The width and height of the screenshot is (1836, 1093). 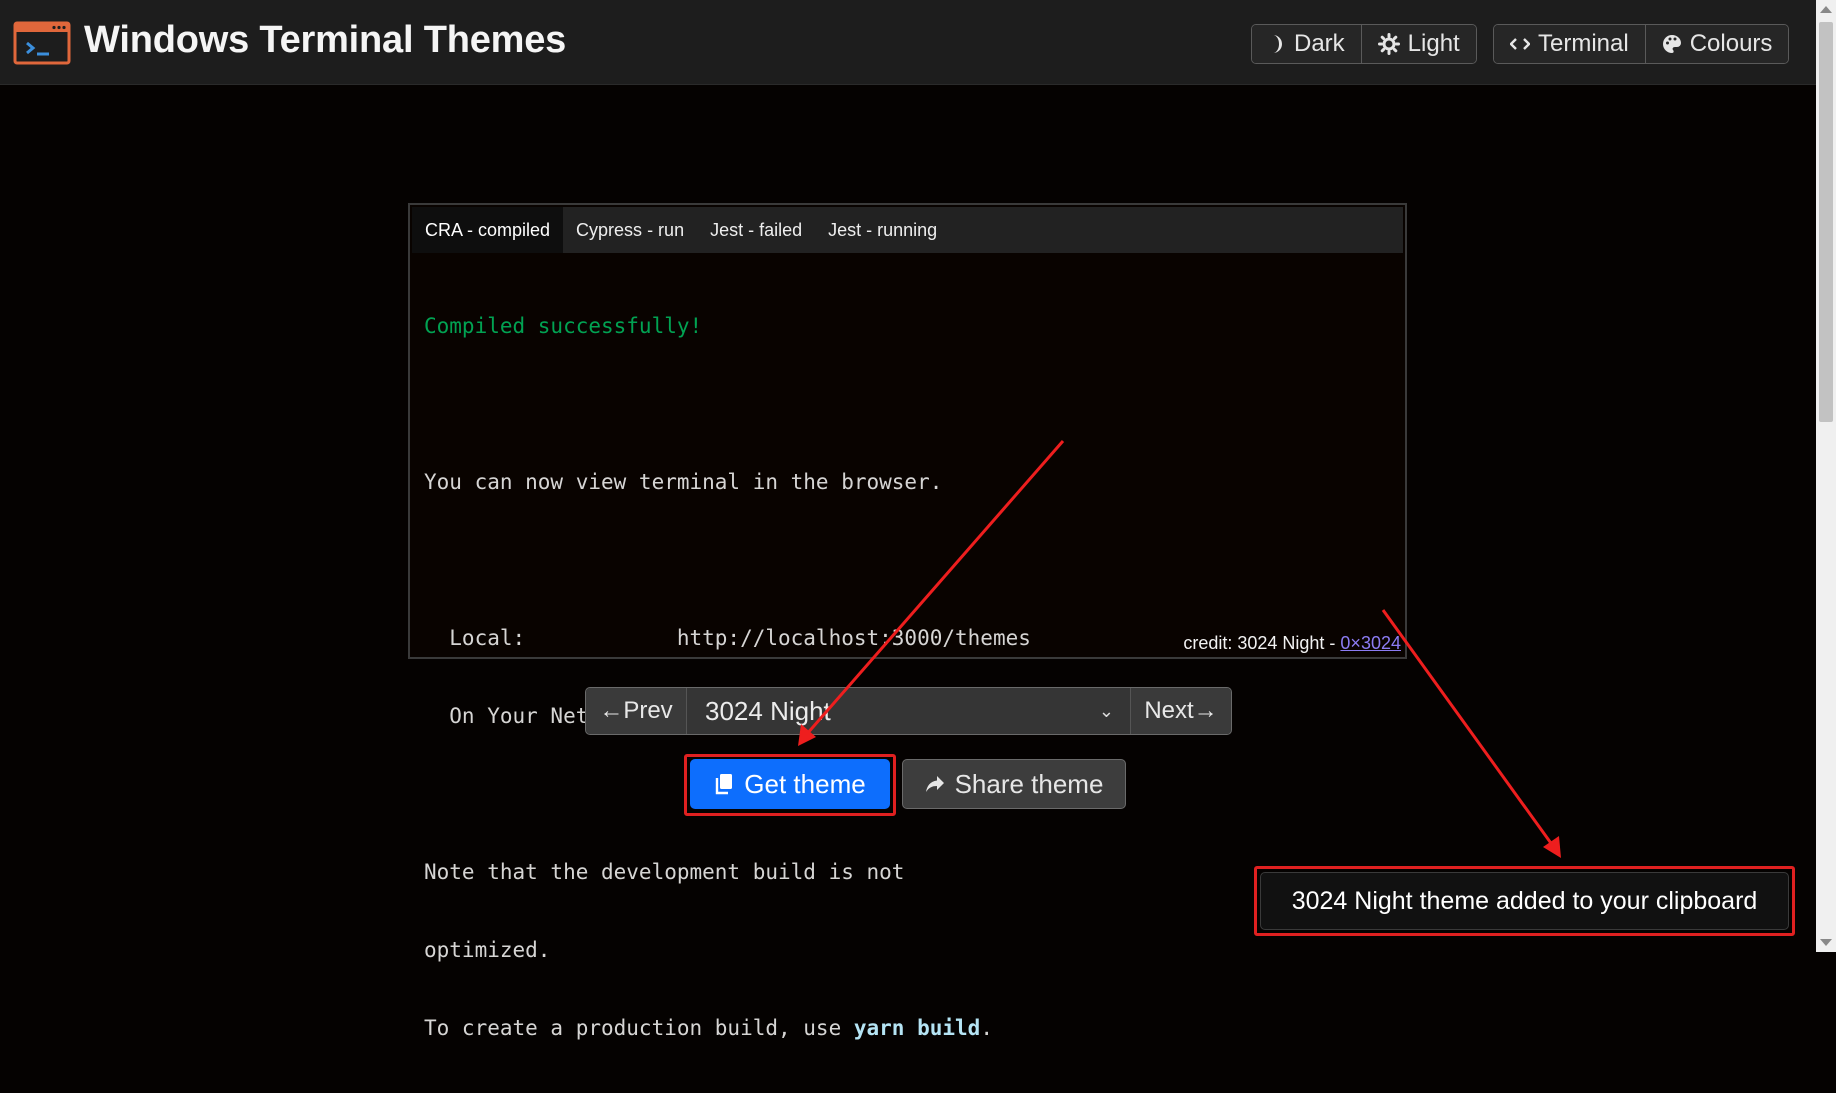 I want to click on copy-icon, so click(x=724, y=784).